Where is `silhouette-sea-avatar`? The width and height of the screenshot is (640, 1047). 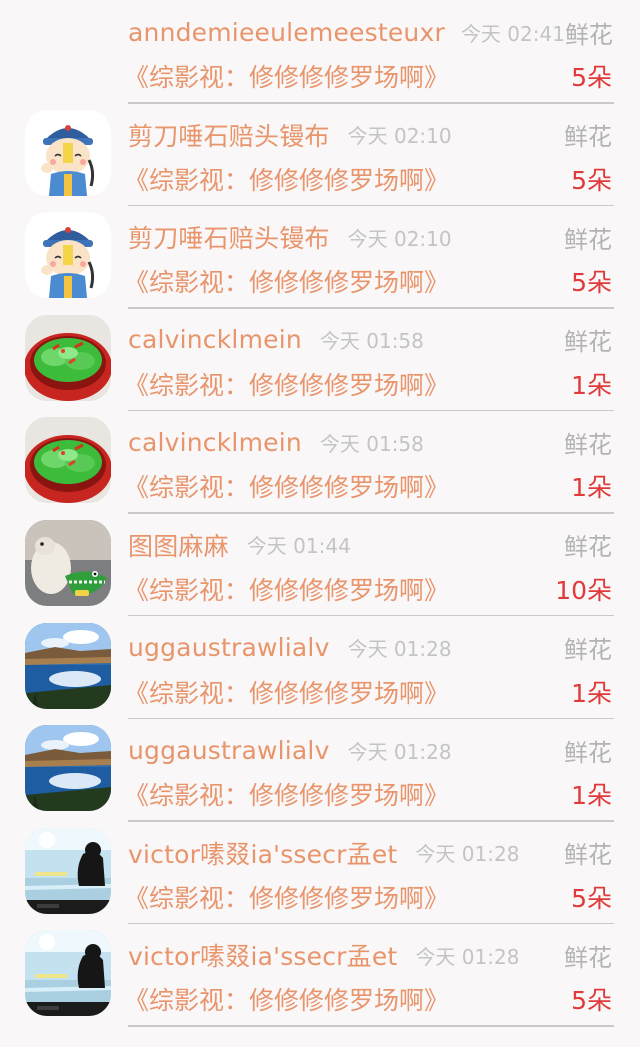
silhouette-sea-avatar is located at coordinates (68, 973).